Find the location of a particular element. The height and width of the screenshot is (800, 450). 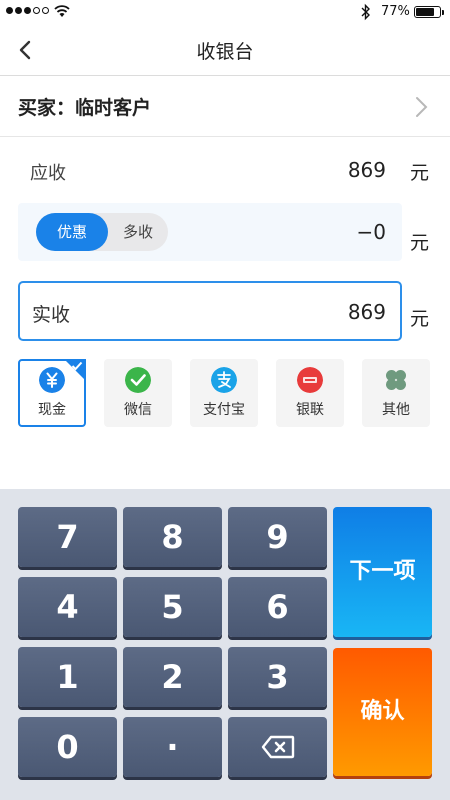

signal-strength-icon is located at coordinates (27, 10).